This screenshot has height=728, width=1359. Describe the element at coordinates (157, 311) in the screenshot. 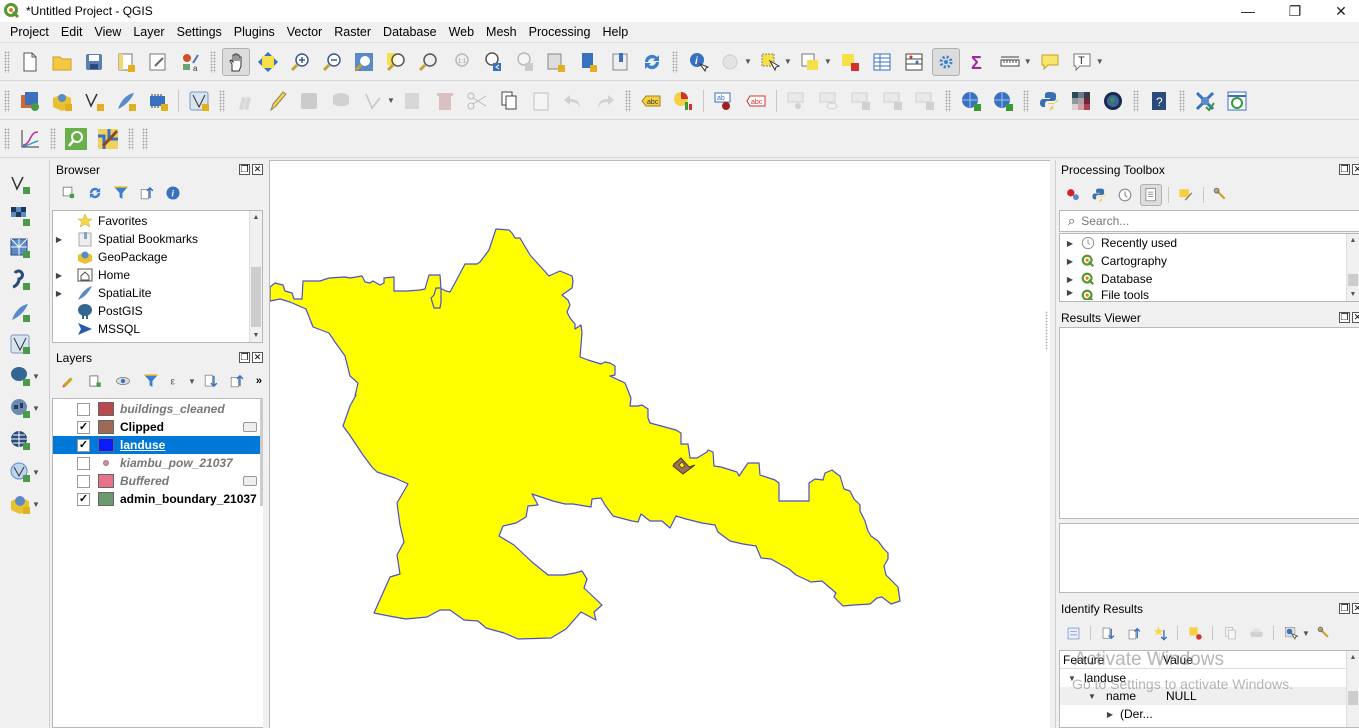

I see `browser-item-postgis: PostGIS` at that location.